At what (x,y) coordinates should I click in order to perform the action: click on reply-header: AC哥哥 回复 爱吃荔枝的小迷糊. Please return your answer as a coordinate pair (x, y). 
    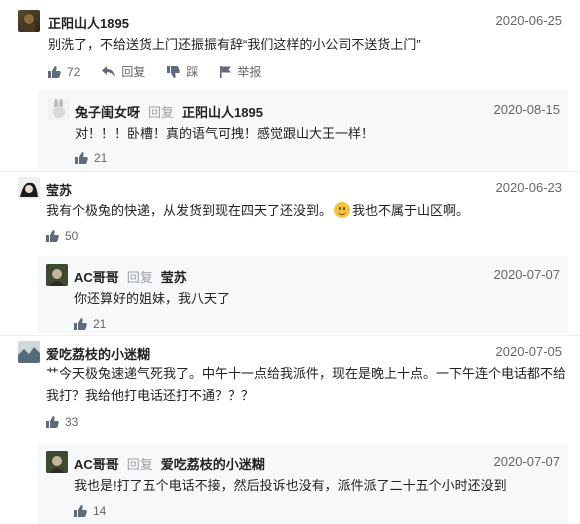
    Looking at the image, I should click on (169, 463).